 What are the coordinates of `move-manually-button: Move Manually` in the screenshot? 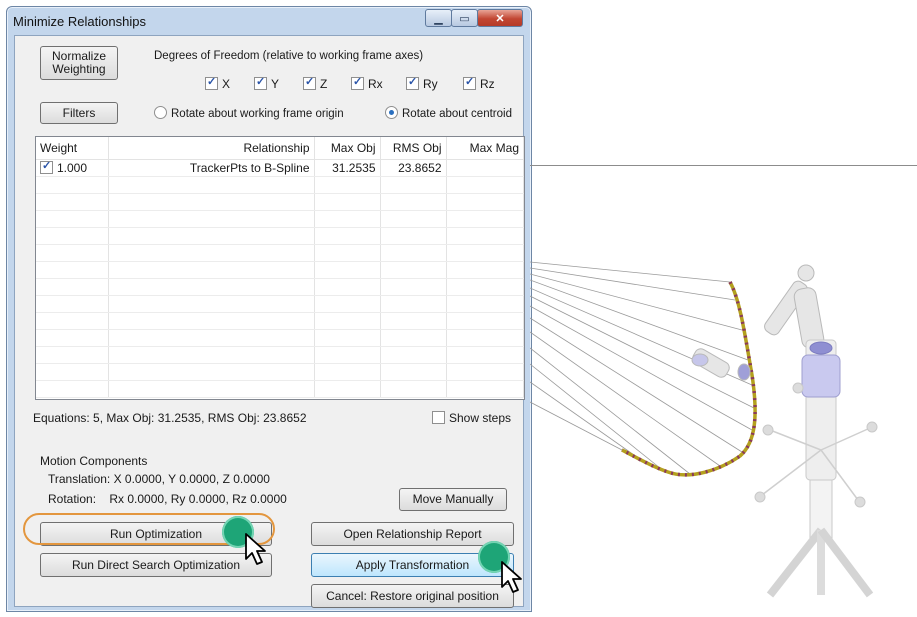 It's located at (453, 499).